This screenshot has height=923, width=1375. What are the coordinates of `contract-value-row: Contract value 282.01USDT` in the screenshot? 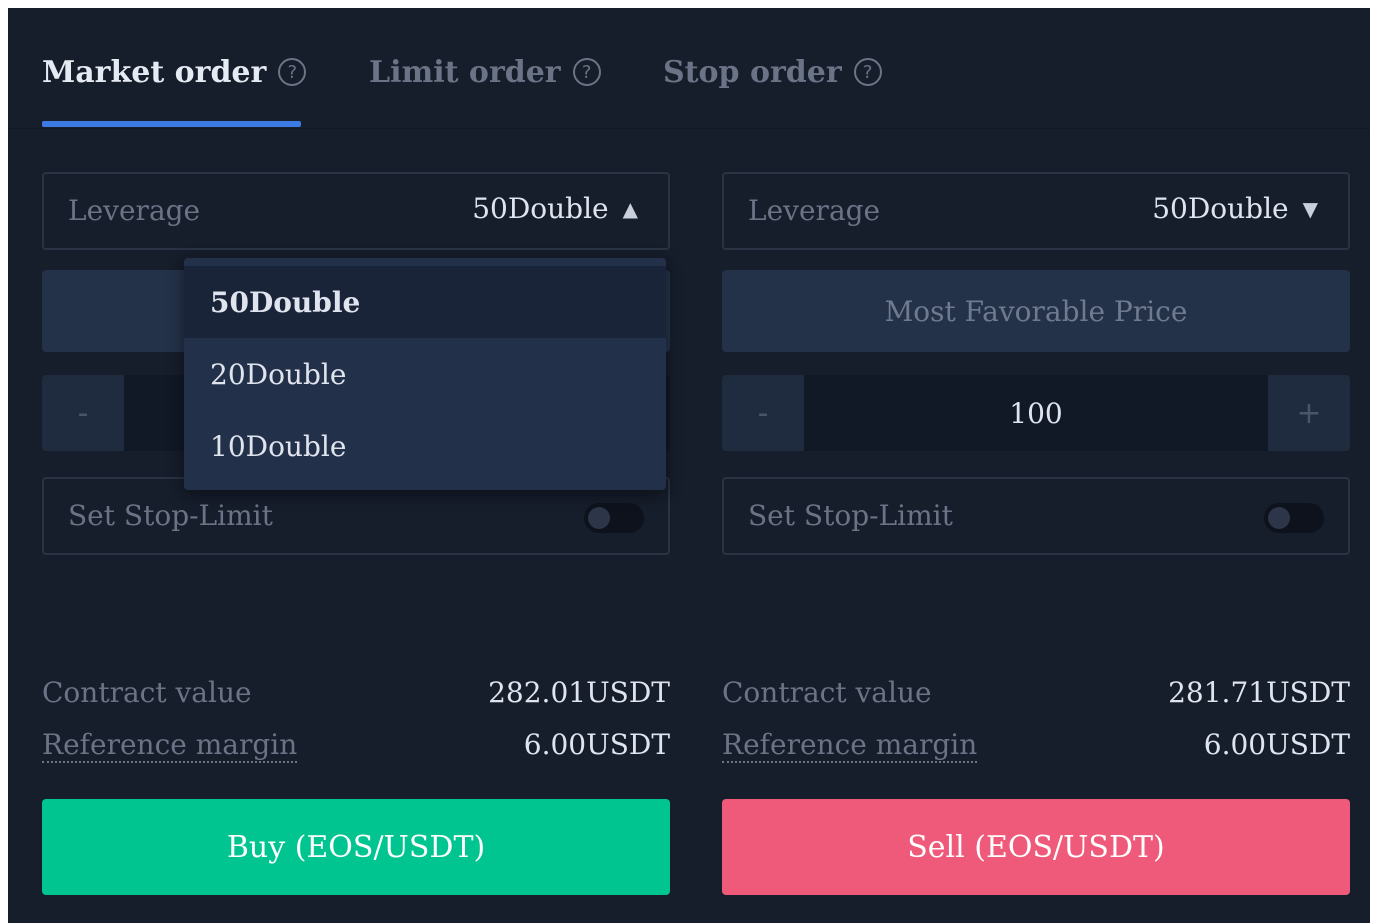 It's located at (356, 696).